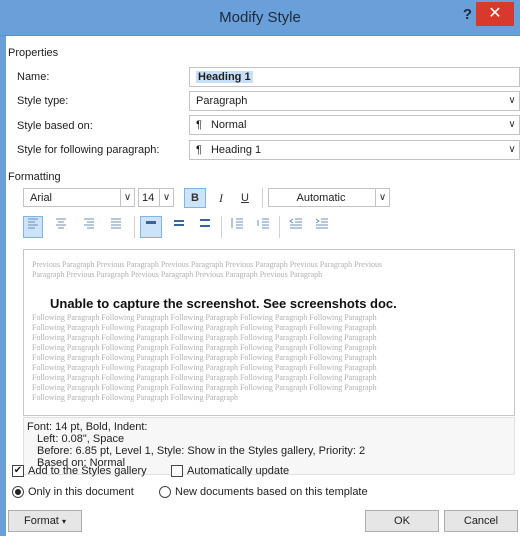 The image size is (520, 536). Describe the element at coordinates (33, 77) in the screenshot. I see `name-label: Name:` at that location.